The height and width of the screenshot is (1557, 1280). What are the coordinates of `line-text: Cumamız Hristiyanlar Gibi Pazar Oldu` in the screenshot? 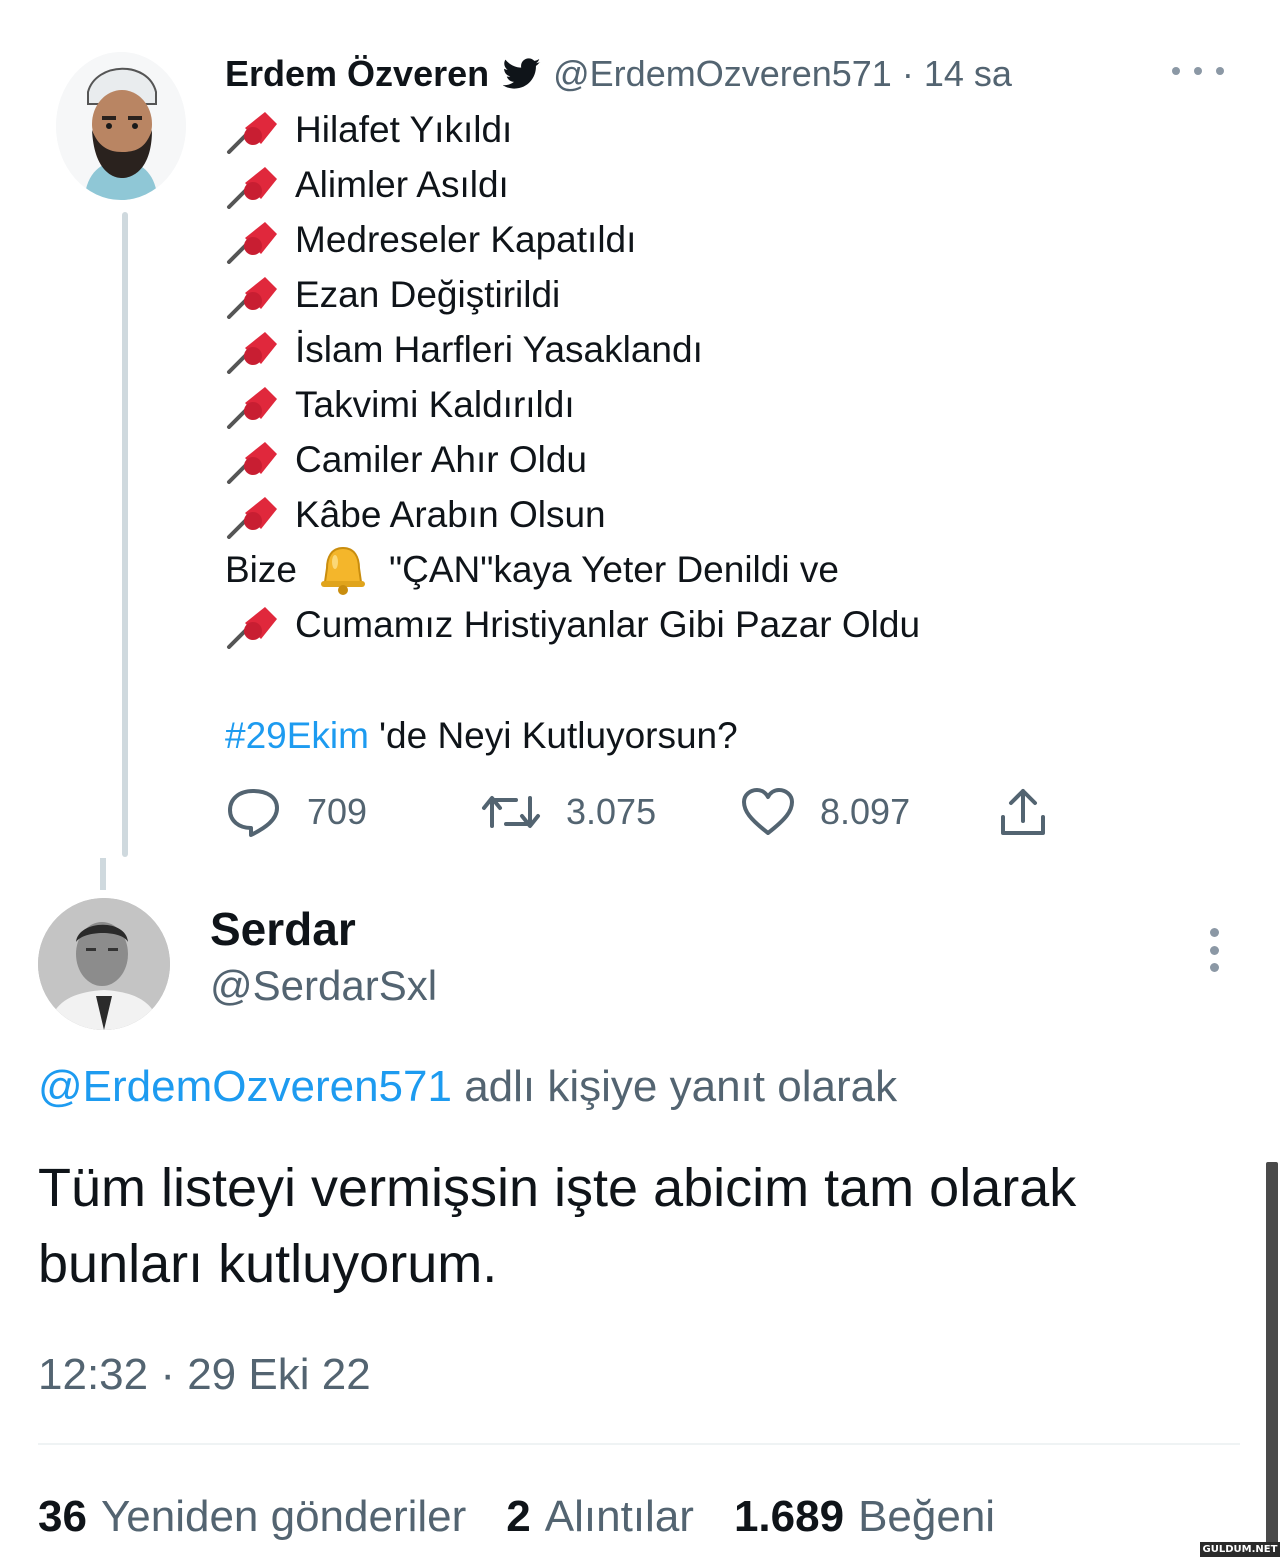 It's located at (608, 624).